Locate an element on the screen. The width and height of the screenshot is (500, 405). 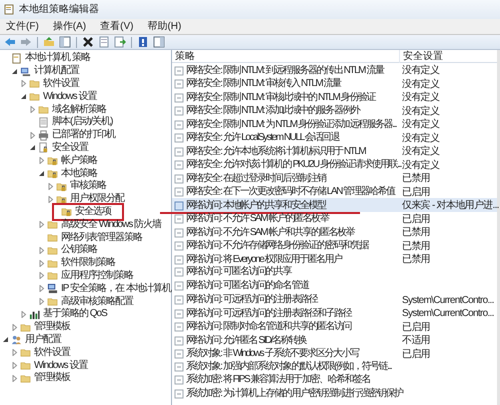
tree-item: 高级审核策略配置 is located at coordinates (90, 301).